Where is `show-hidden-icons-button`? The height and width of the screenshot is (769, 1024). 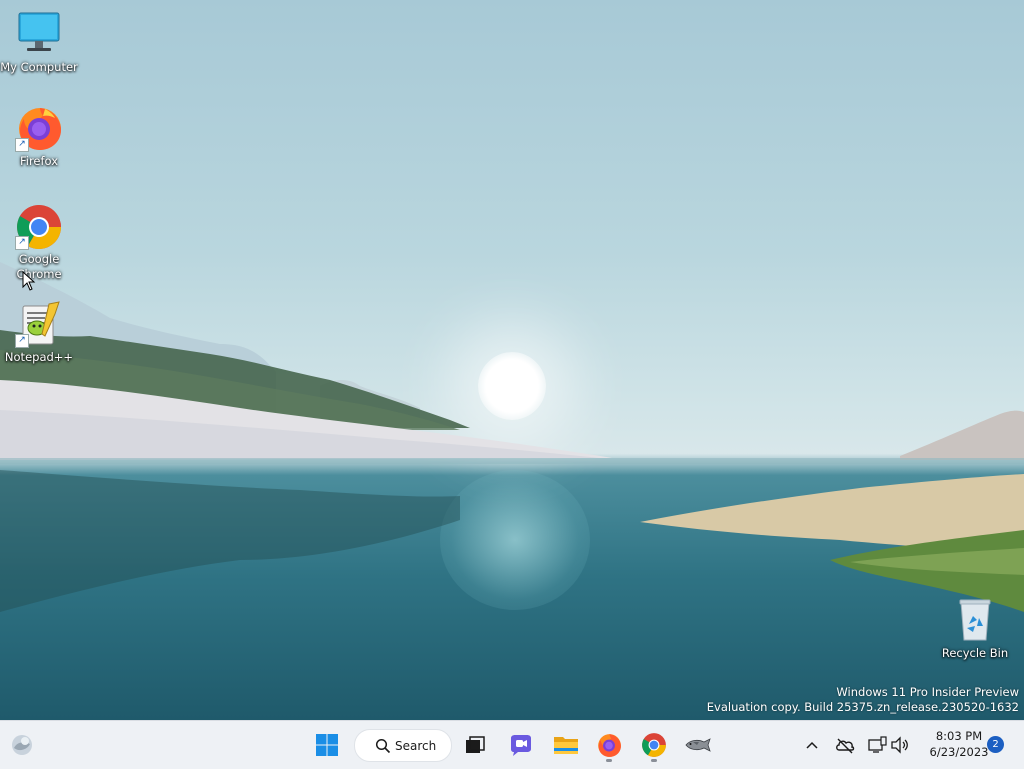 show-hidden-icons-button is located at coordinates (812, 745).